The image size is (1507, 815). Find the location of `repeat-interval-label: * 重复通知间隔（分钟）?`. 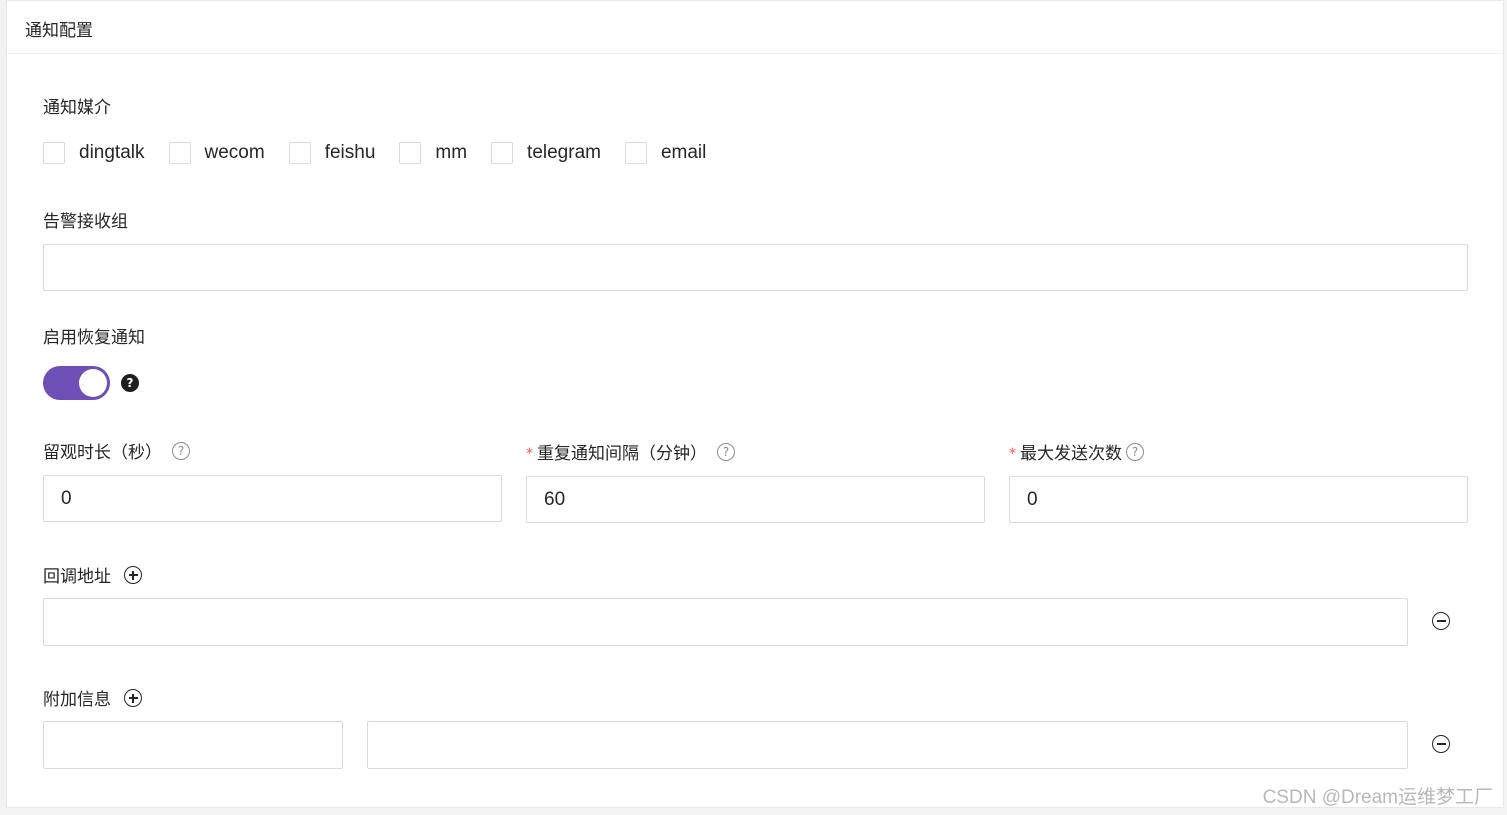

repeat-interval-label: * 重复通知间隔（分钟）? is located at coordinates (630, 451).